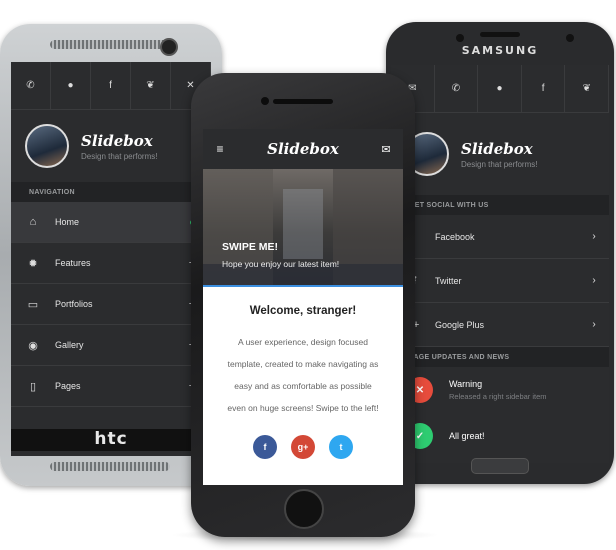  What do you see at coordinates (68, 386) in the screenshot?
I see `nav-item-label: Pages` at bounding box center [68, 386].